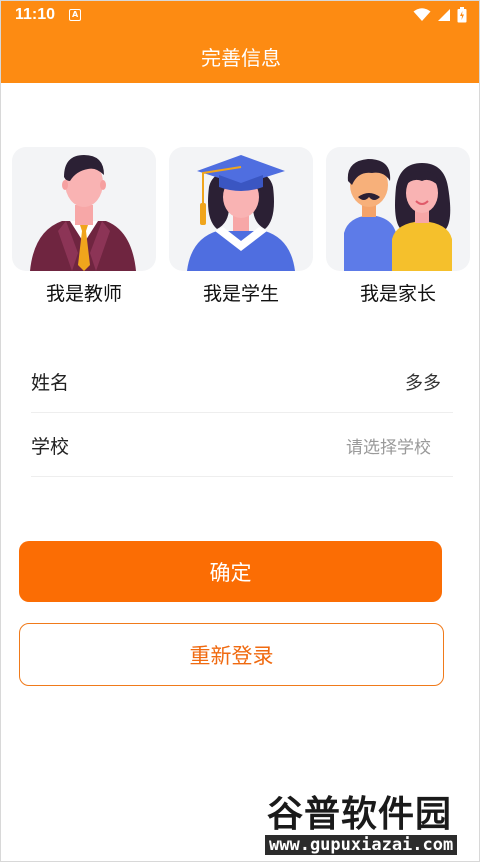 Image resolution: width=480 pixels, height=862 pixels. I want to click on school-select: 请选择学校, so click(399, 445).